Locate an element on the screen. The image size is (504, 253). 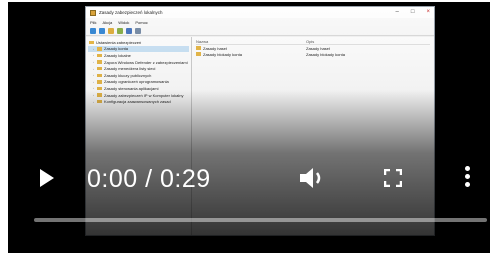
progress-bar is located at coordinates (260, 220).